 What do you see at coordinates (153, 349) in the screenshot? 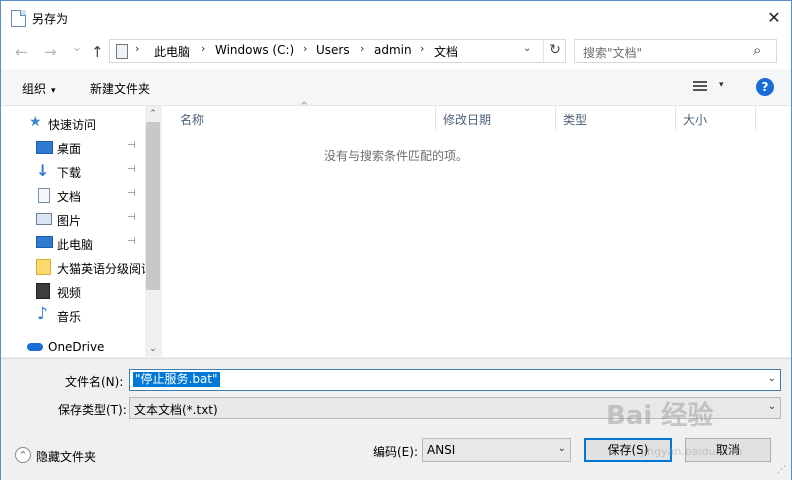
I see `scroll-down-button: ⌄` at bounding box center [153, 349].